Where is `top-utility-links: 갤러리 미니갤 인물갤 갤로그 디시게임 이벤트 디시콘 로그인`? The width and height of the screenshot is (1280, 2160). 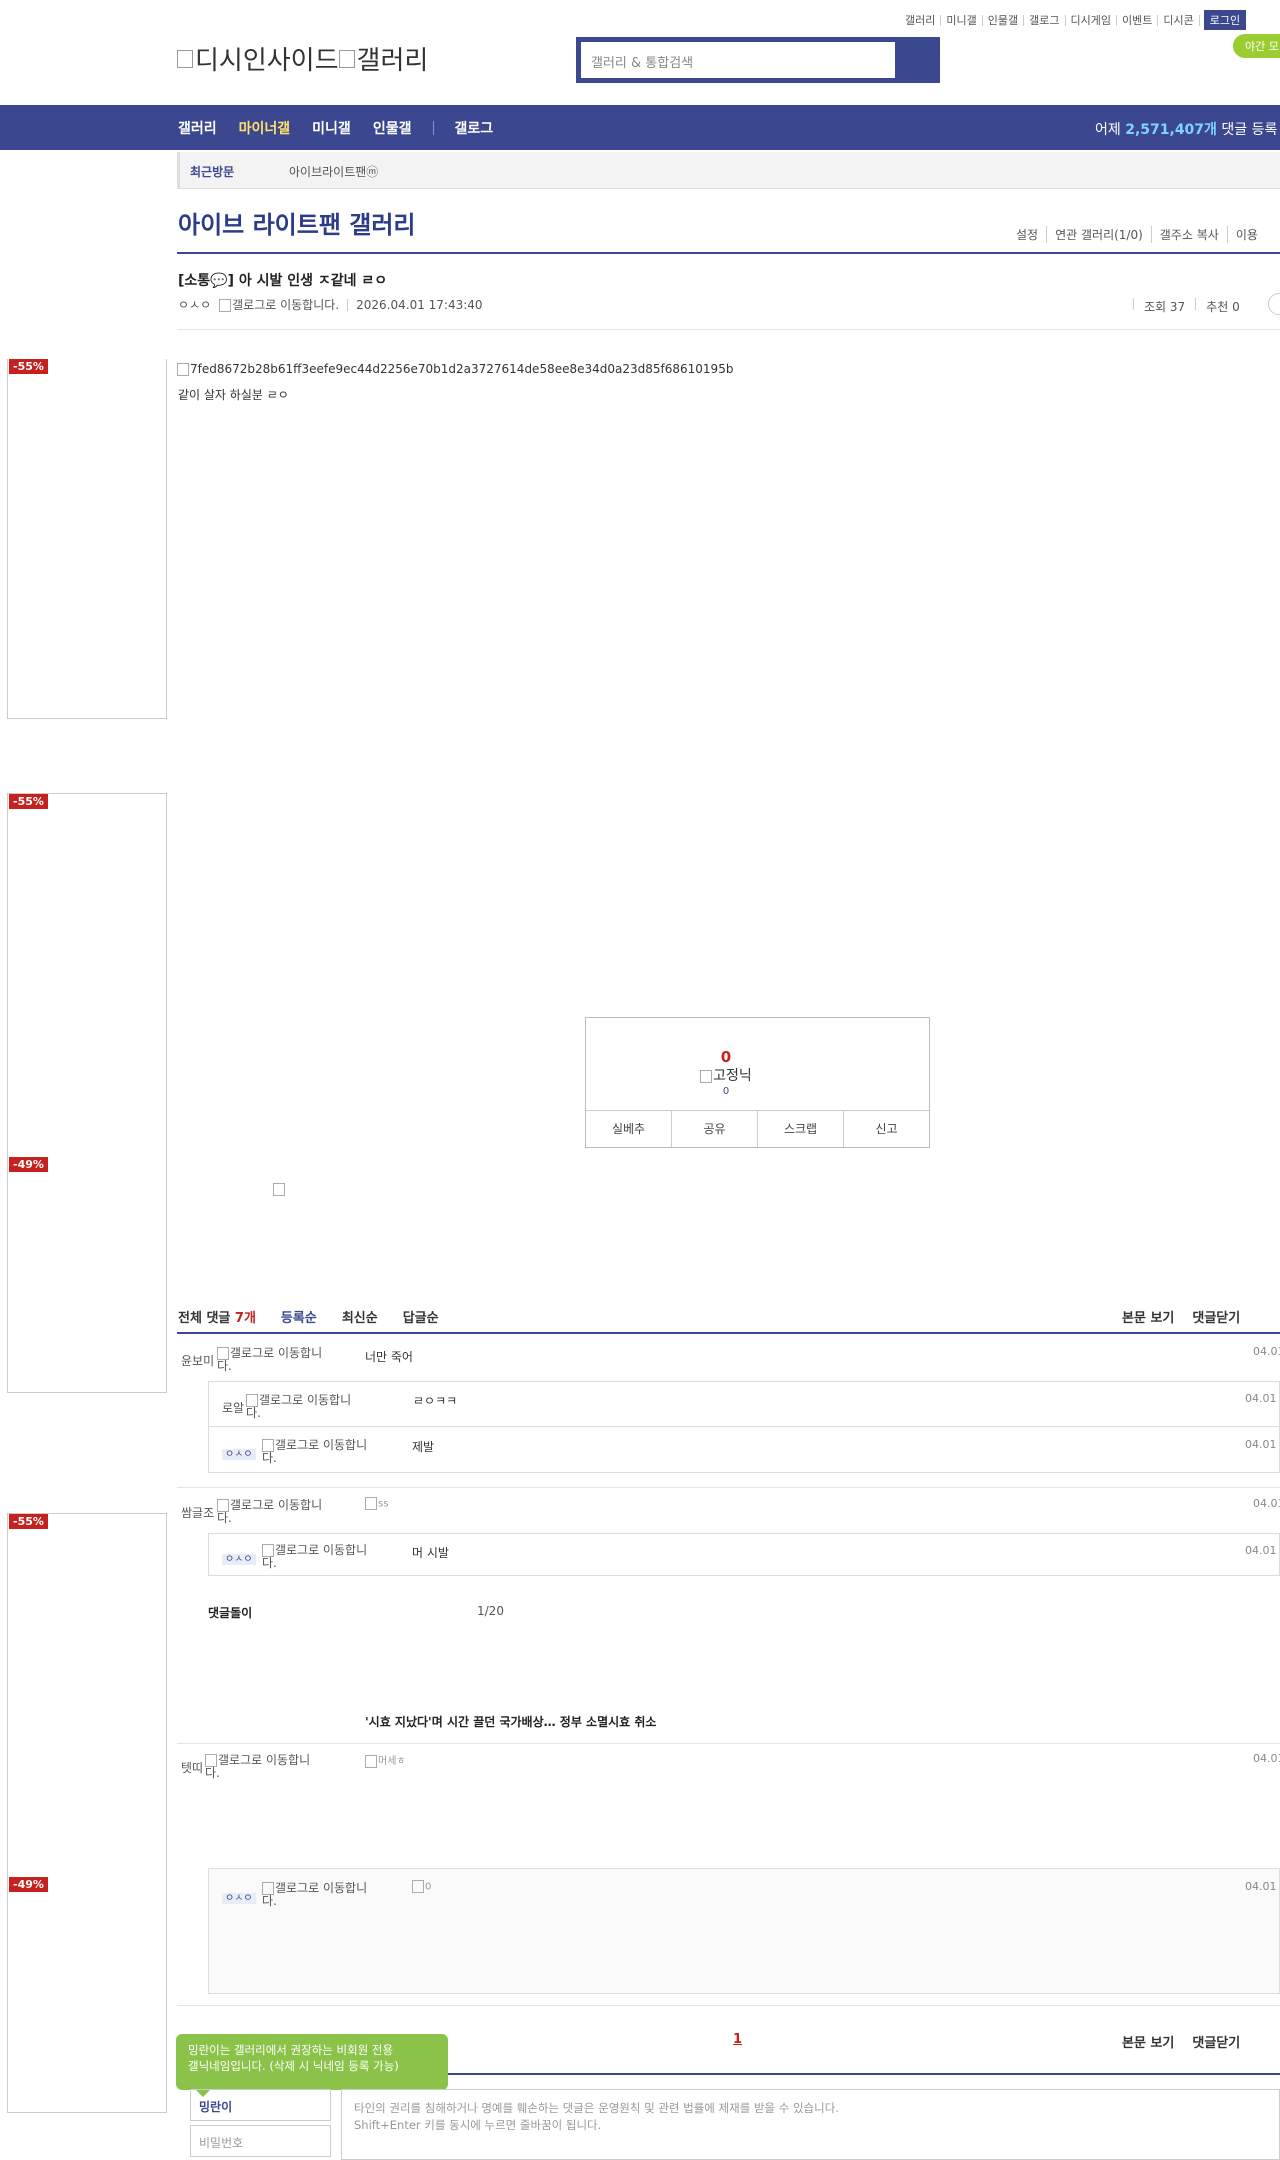
top-utility-links: 갤러리 미니갤 인물갤 갤로그 디시게임 이벤트 디시콘 로그인 is located at coordinates (1073, 20).